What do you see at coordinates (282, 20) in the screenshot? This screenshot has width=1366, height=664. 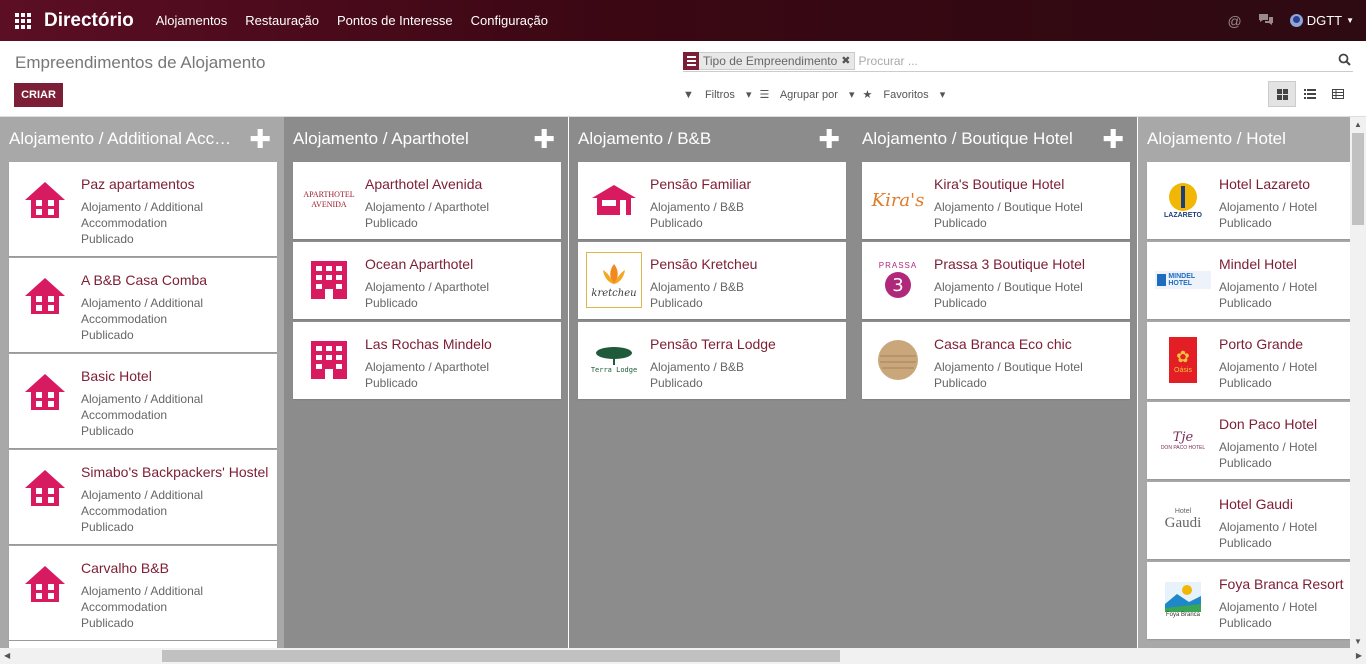 I see `menu-item-restauracao: Restauração` at bounding box center [282, 20].